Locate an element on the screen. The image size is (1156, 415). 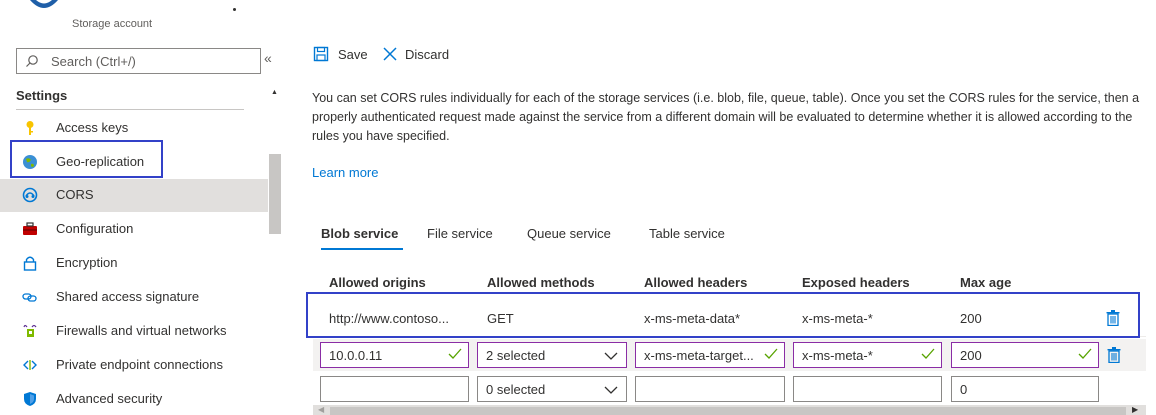
column-header-allowed-headers: Allowed headers is located at coordinates (696, 282).